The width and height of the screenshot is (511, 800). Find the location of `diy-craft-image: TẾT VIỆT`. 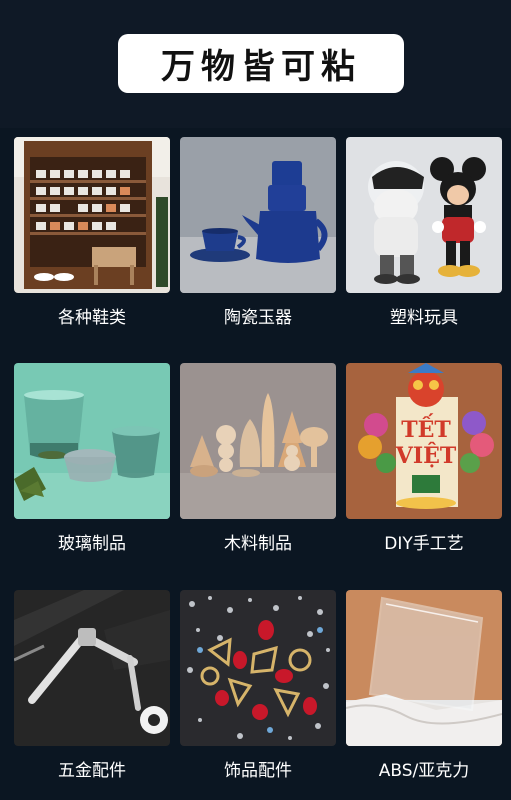

diy-craft-image: TẾT VIỆT is located at coordinates (424, 441).